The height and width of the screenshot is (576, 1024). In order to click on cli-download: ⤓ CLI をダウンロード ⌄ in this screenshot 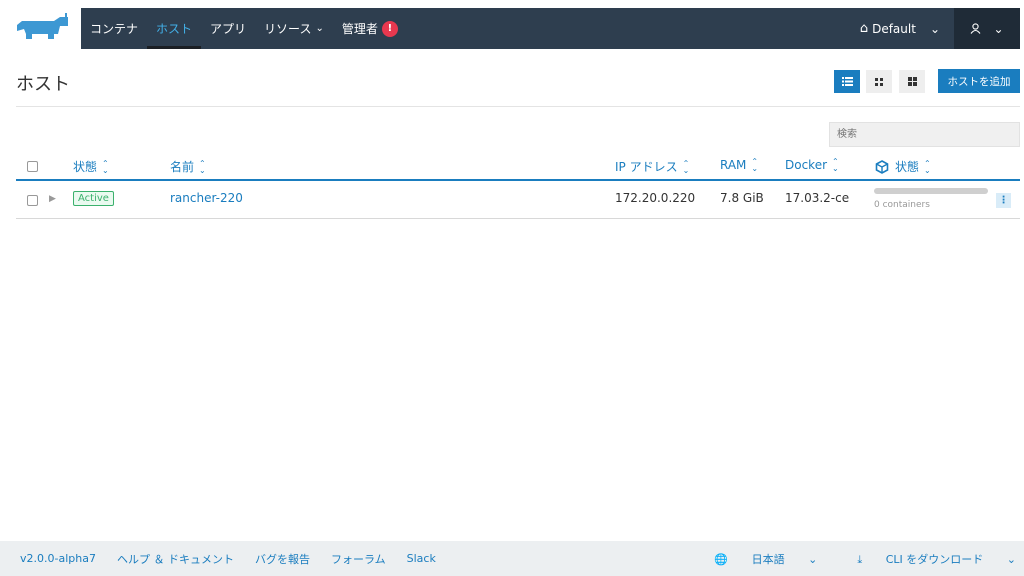, I will do `click(926, 559)`.